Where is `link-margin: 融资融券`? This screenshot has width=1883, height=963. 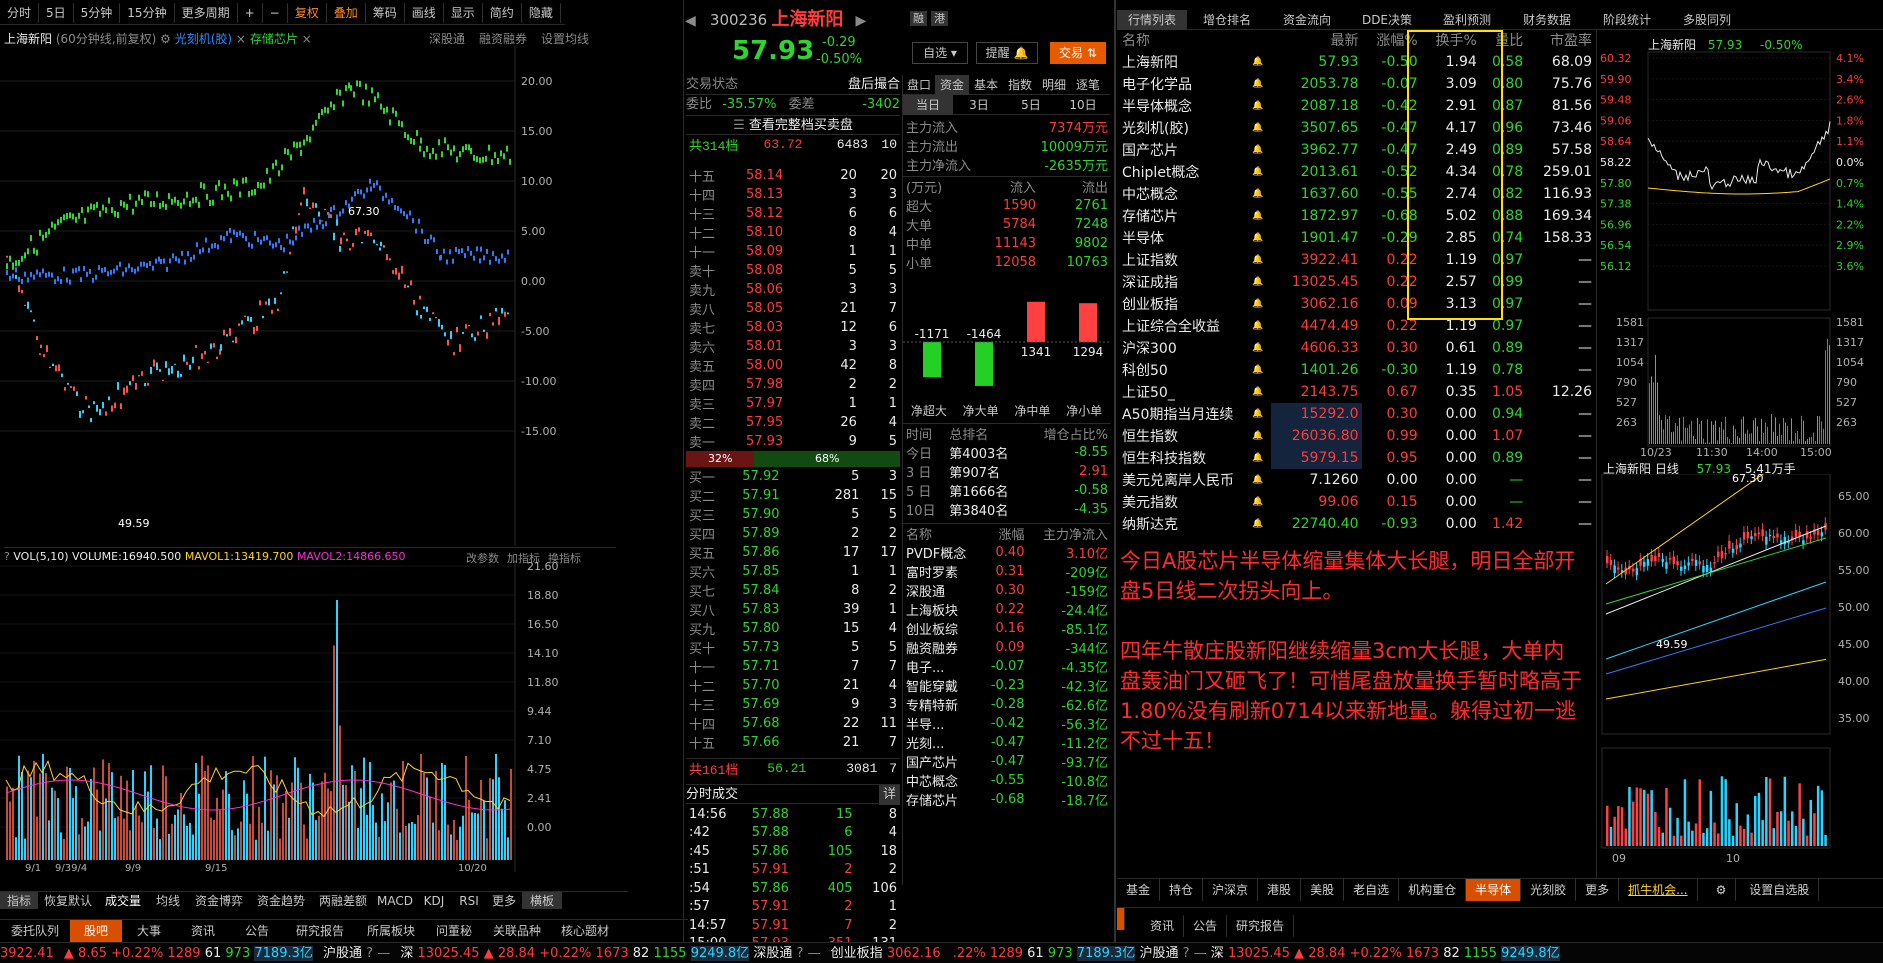
link-margin: 融资融券 is located at coordinates (503, 39).